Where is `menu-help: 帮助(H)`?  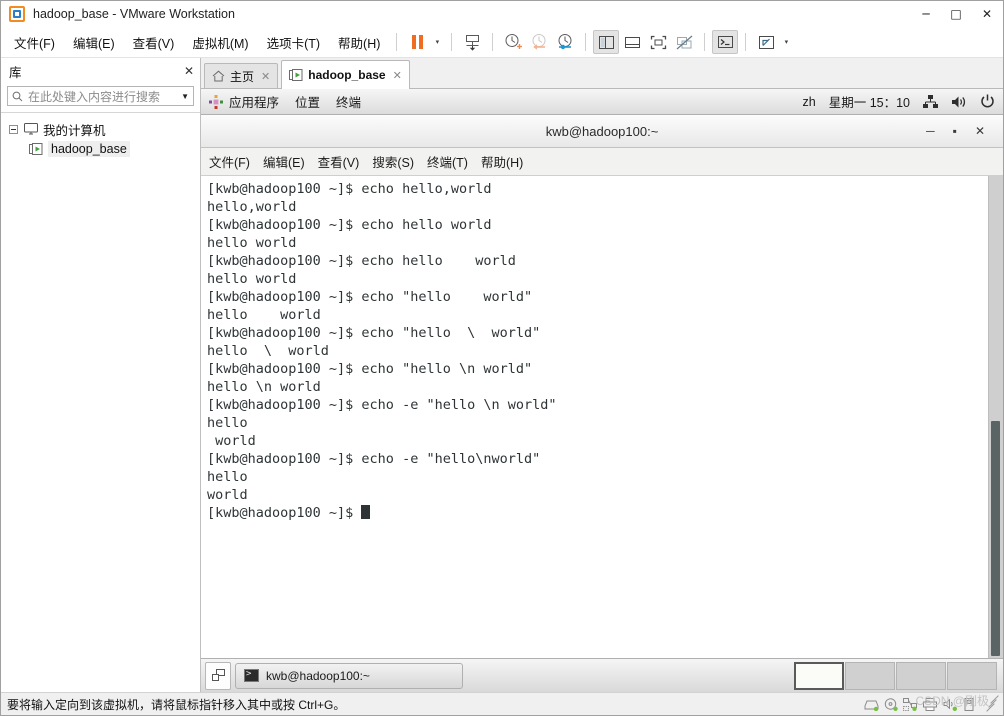
menu-help: 帮助(H) is located at coordinates (359, 42).